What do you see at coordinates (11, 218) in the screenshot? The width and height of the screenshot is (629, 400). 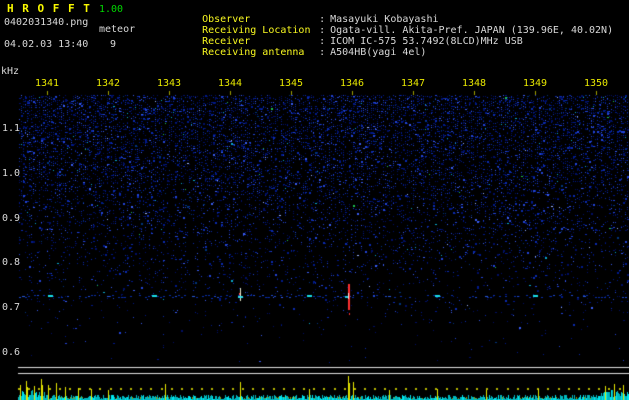 I see `y-tick-label: 0.9` at bounding box center [11, 218].